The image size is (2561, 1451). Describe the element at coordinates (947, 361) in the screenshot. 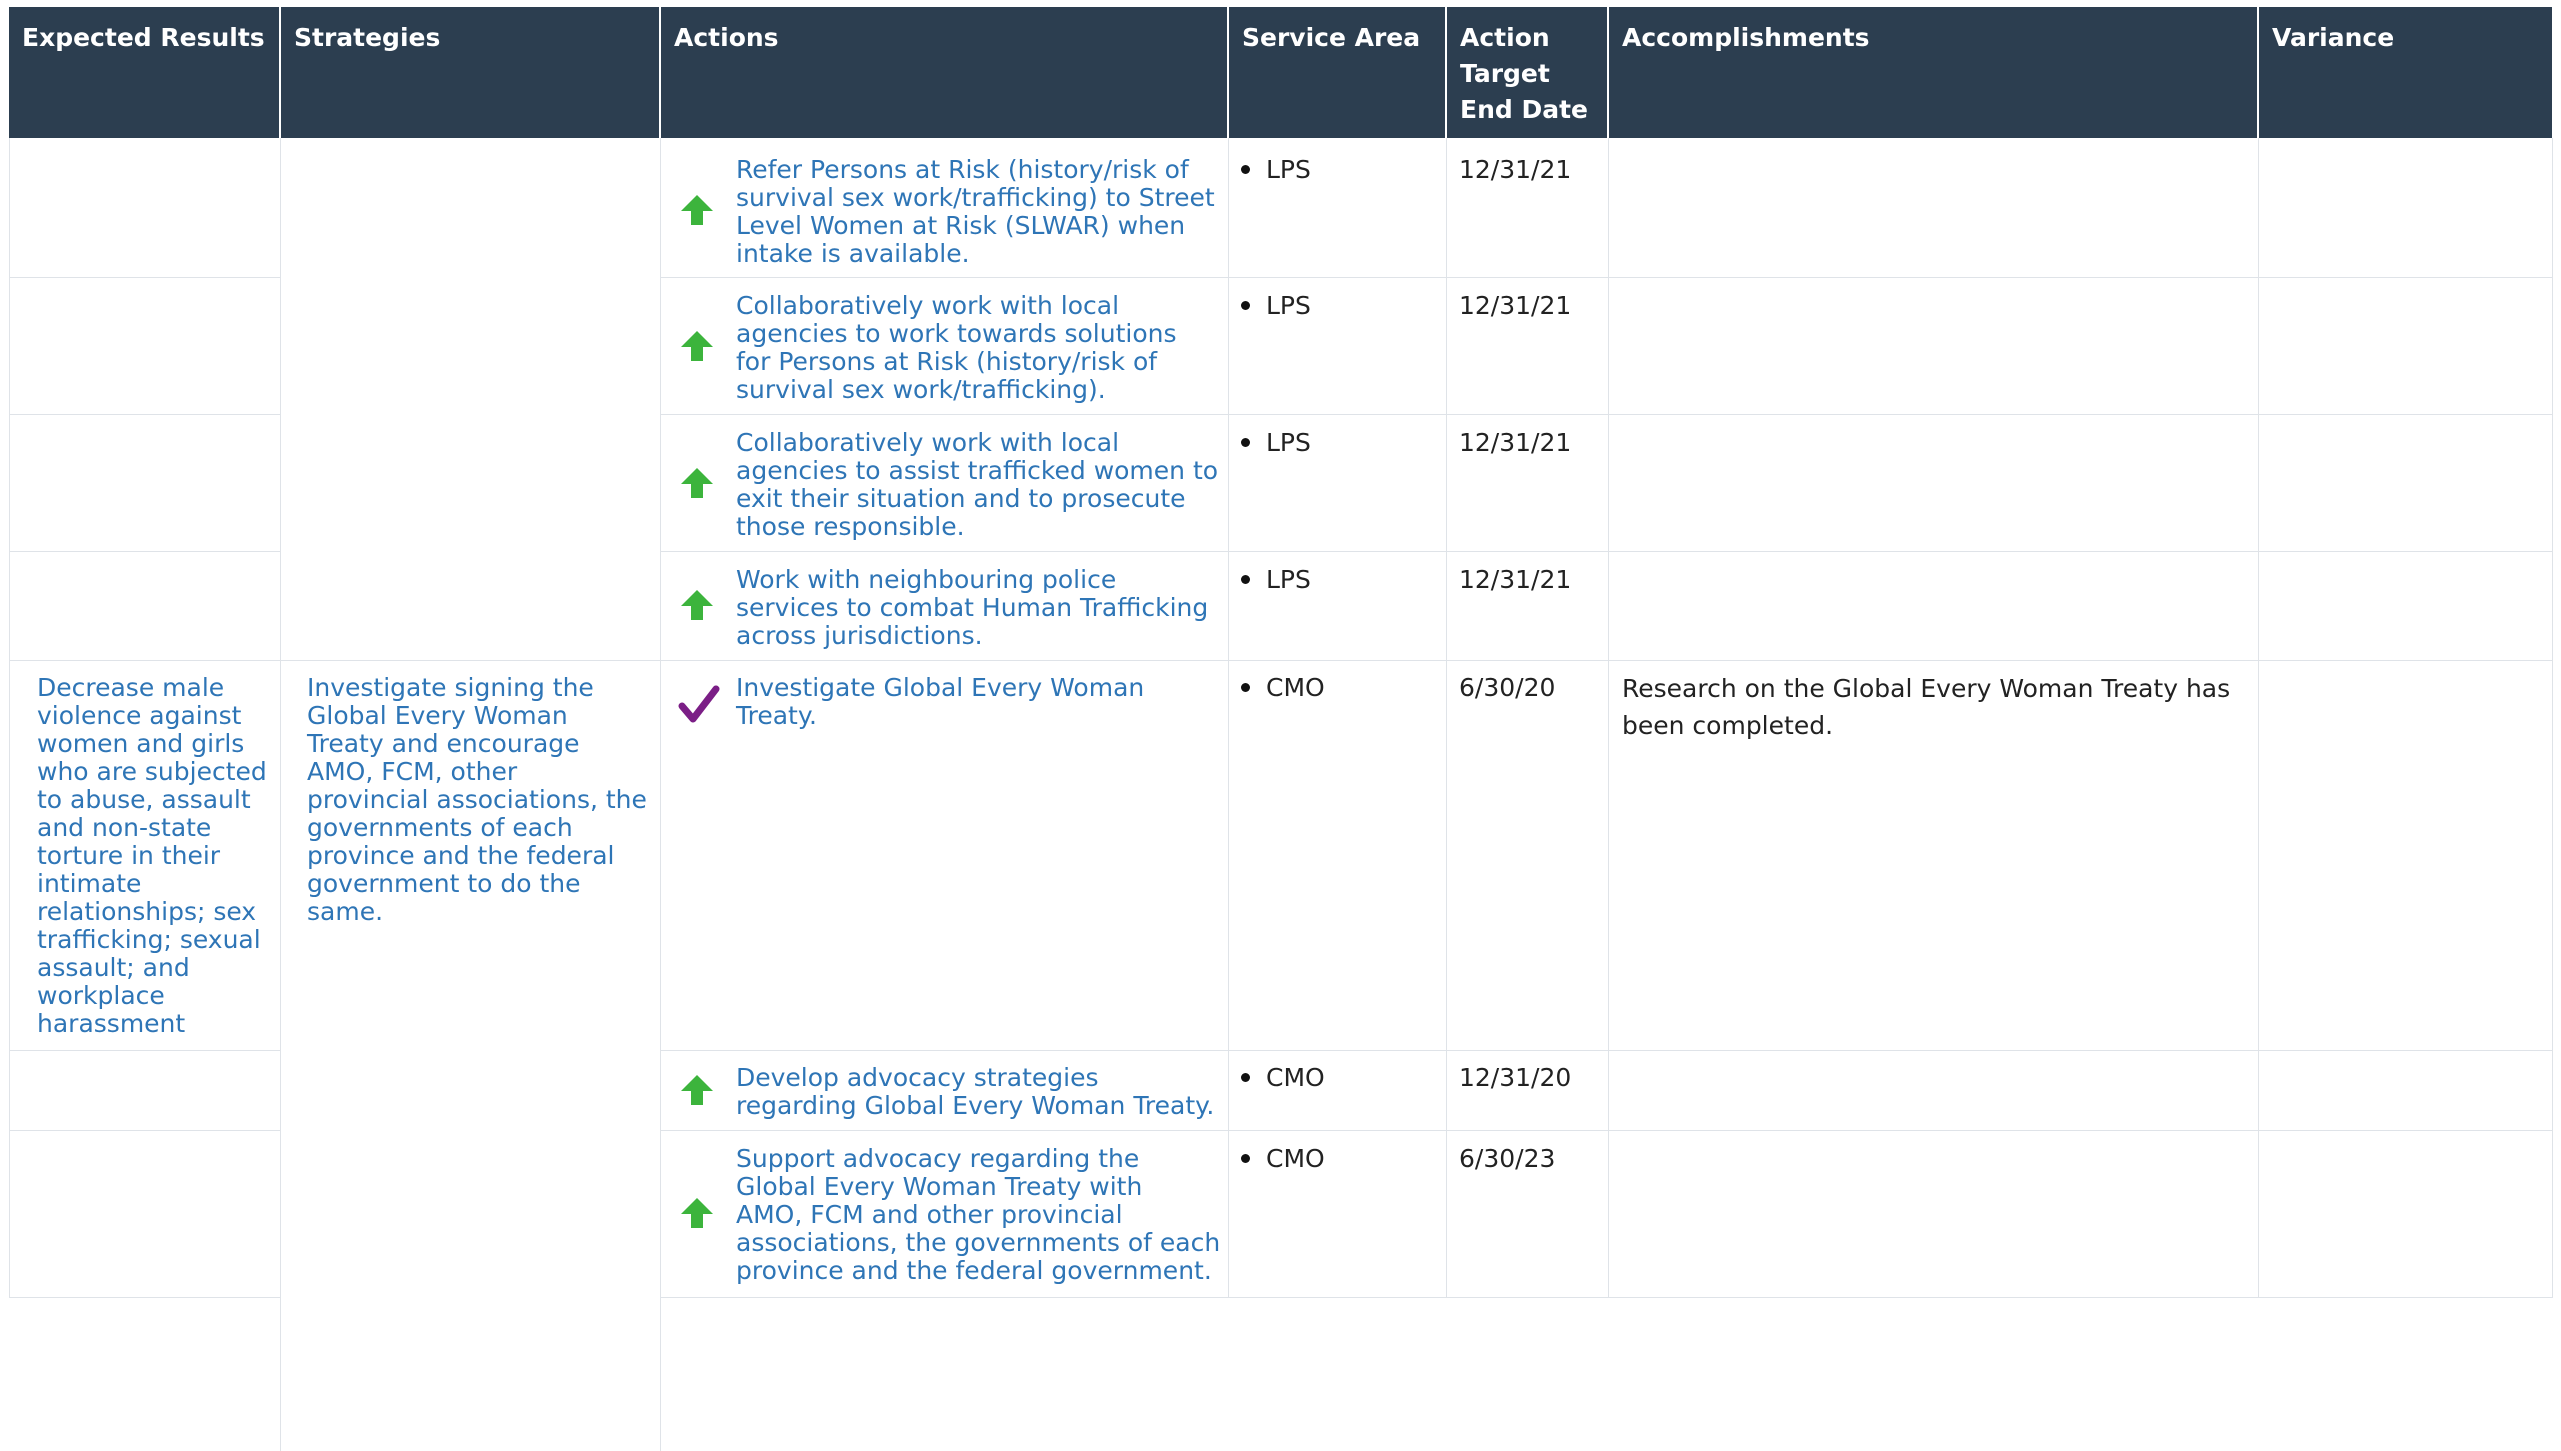

I see `text-line: for Persons at Risk (history/risk of` at that location.